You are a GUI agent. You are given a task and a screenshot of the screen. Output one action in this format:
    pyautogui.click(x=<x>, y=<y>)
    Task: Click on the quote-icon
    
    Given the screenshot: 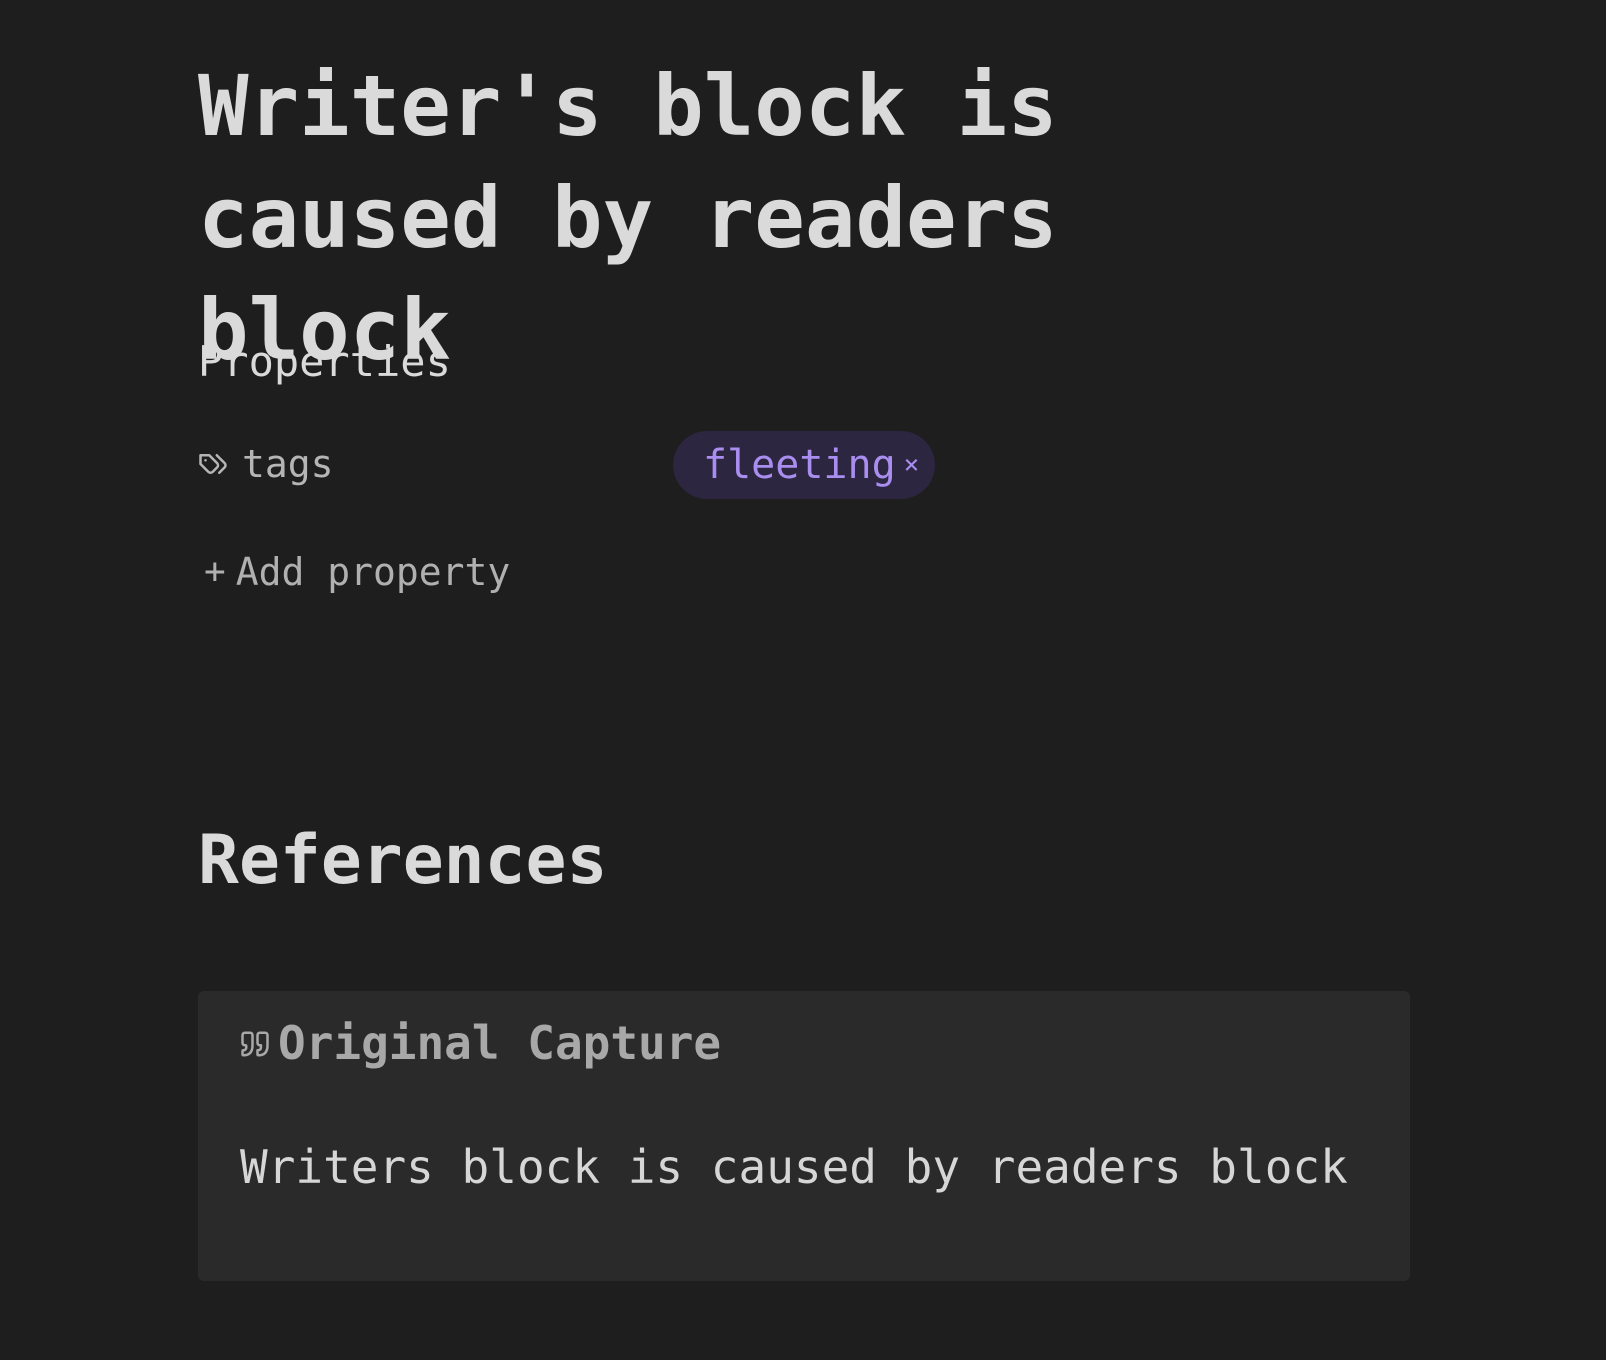 What is the action you would take?
    pyautogui.click(x=255, y=1043)
    